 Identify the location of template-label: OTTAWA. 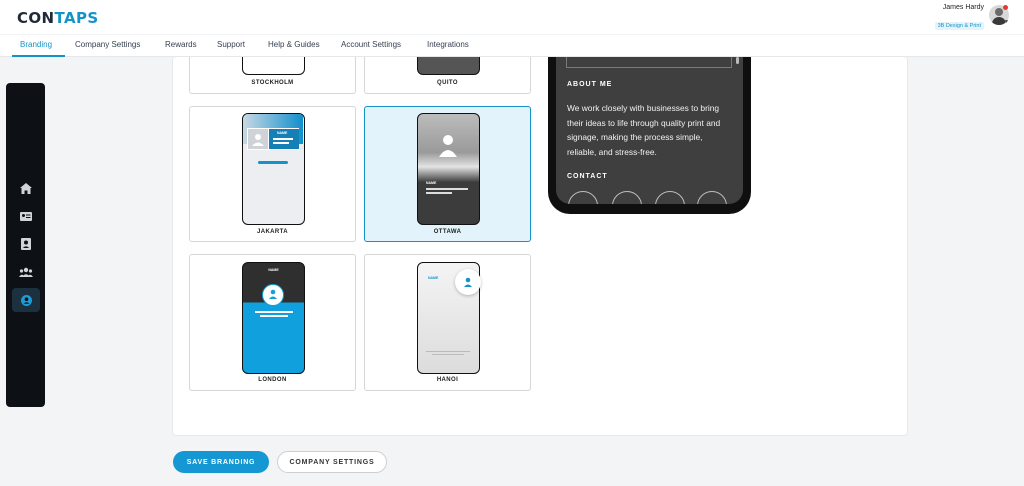
(447, 232).